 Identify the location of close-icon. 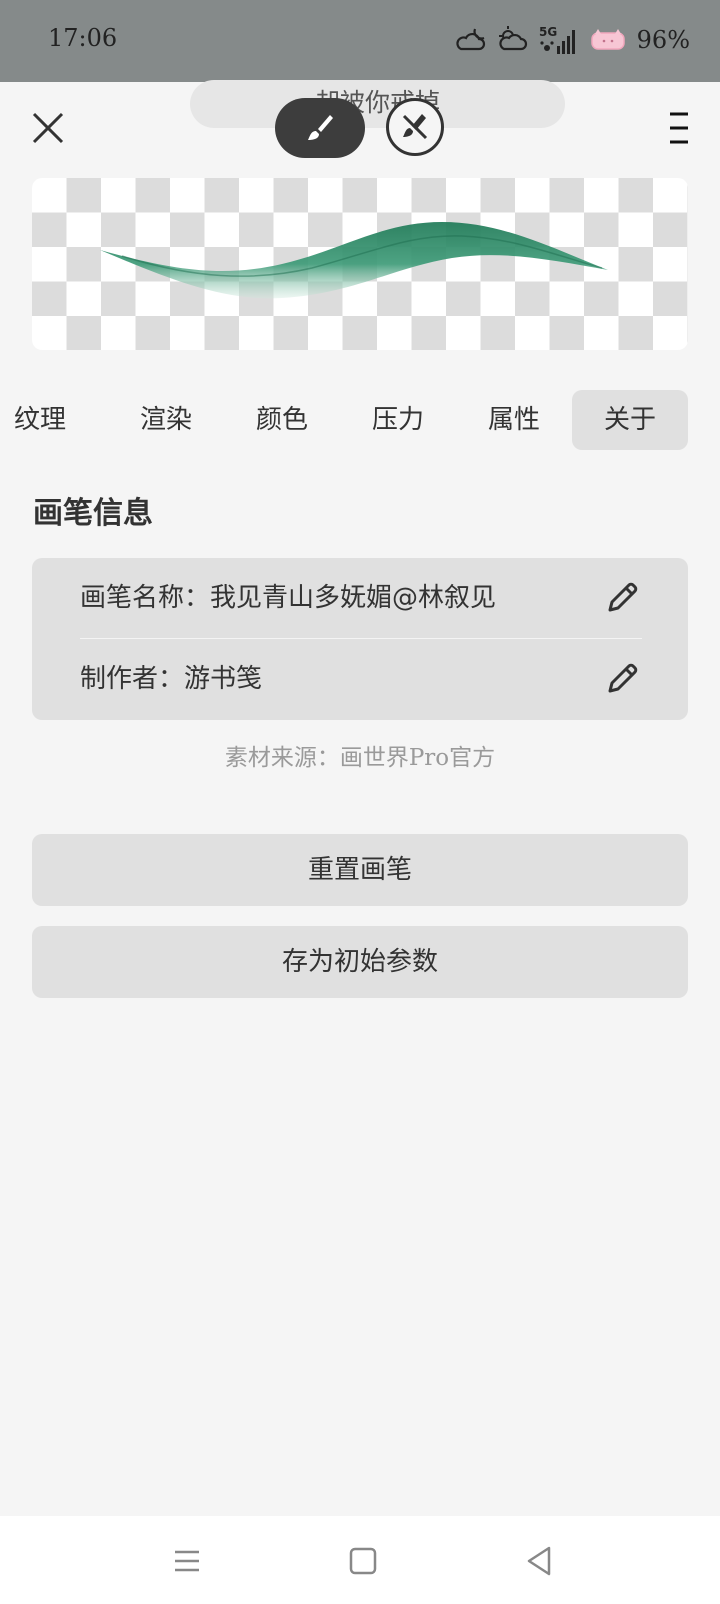
(48, 128).